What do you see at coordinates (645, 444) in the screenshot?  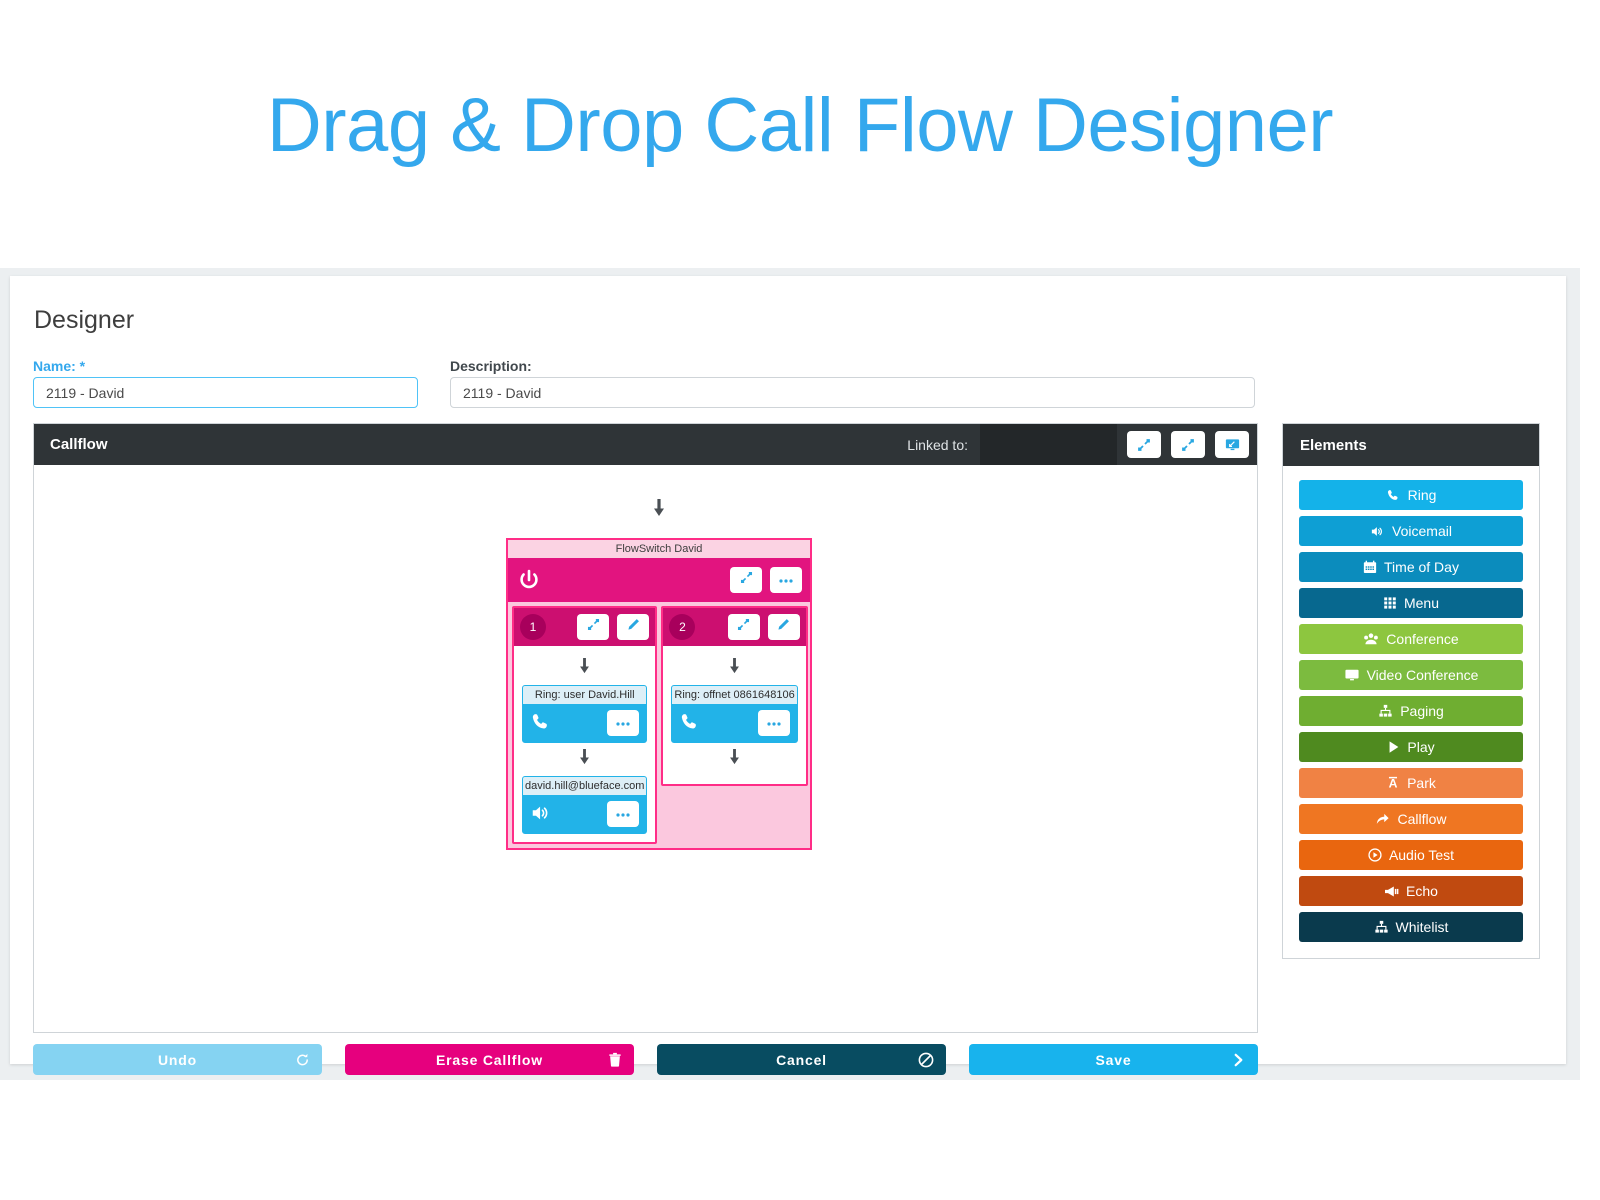 I see `callflow-toolbar: Callflow Linked to:` at bounding box center [645, 444].